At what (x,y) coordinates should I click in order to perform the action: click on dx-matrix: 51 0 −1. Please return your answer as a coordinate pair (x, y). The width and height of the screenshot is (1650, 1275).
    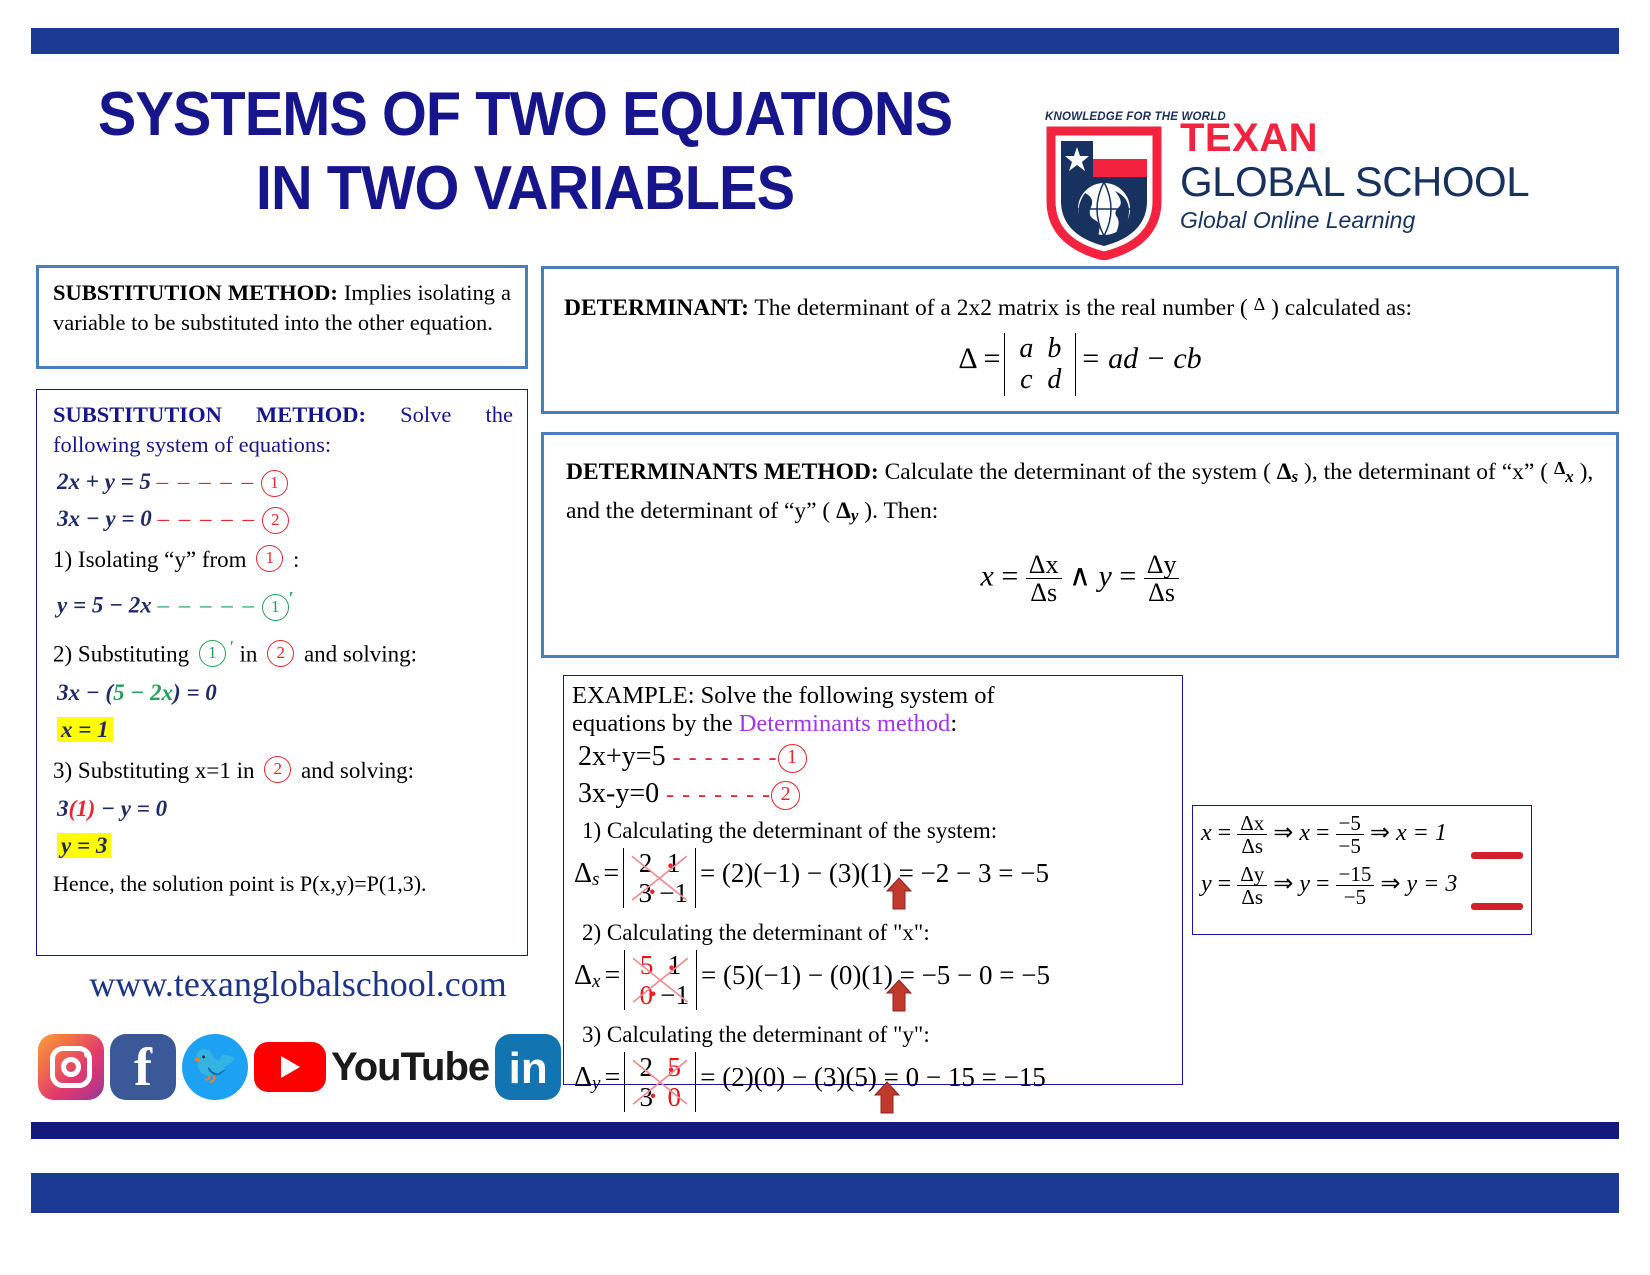
    Looking at the image, I should click on (660, 980).